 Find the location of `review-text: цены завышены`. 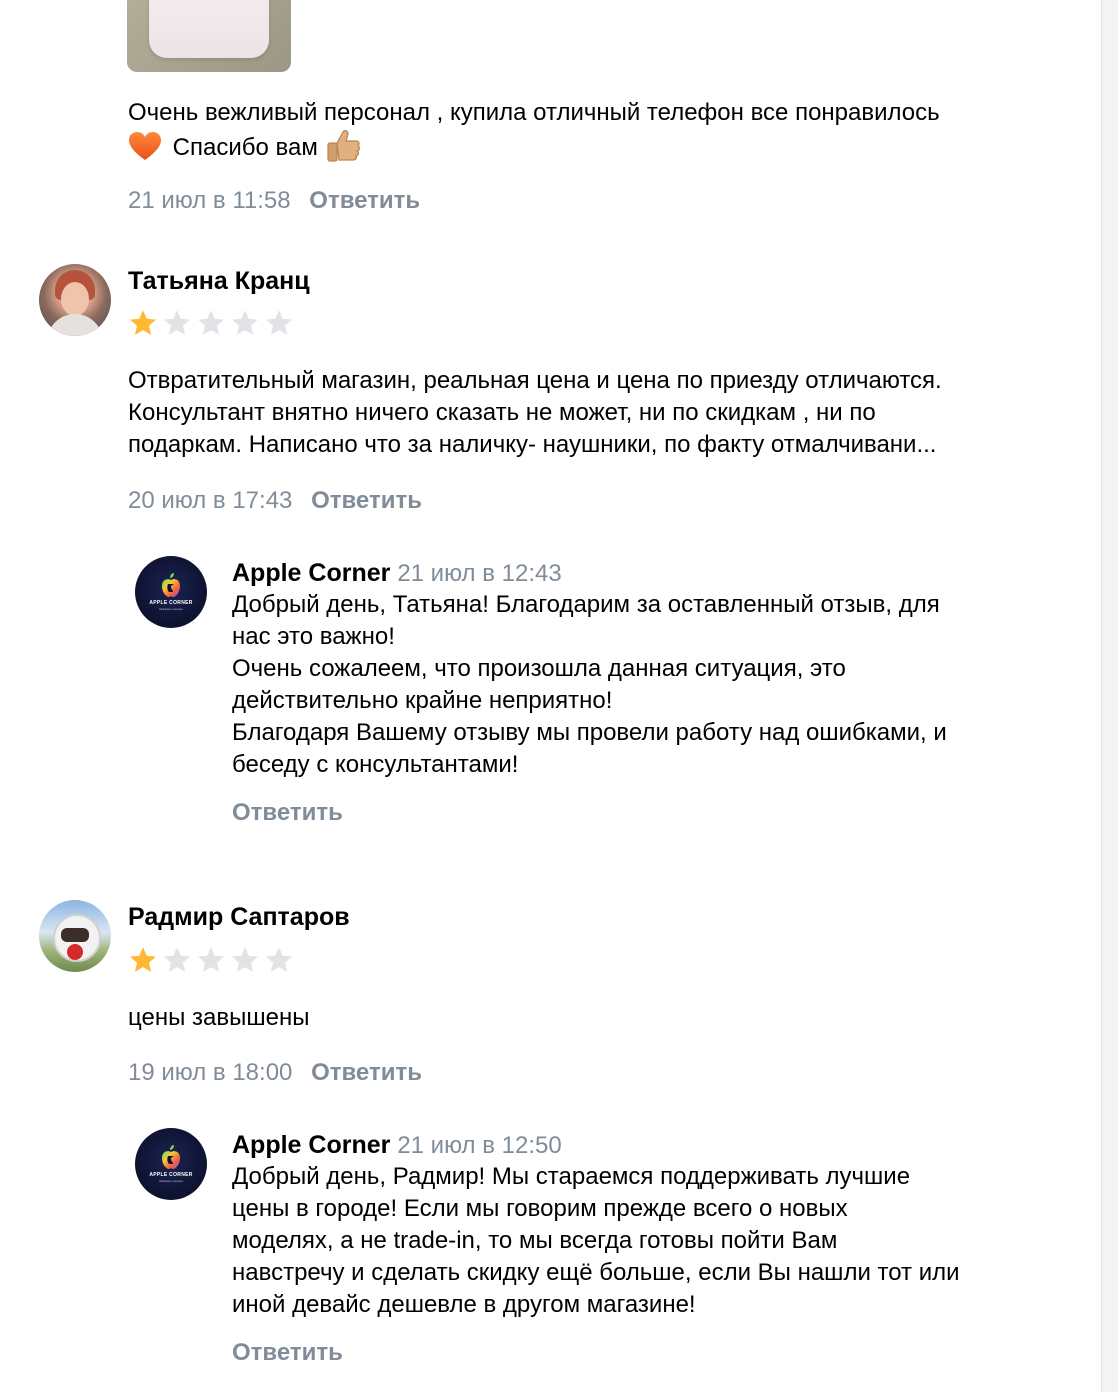

review-text: цены завышены is located at coordinates (219, 1017).